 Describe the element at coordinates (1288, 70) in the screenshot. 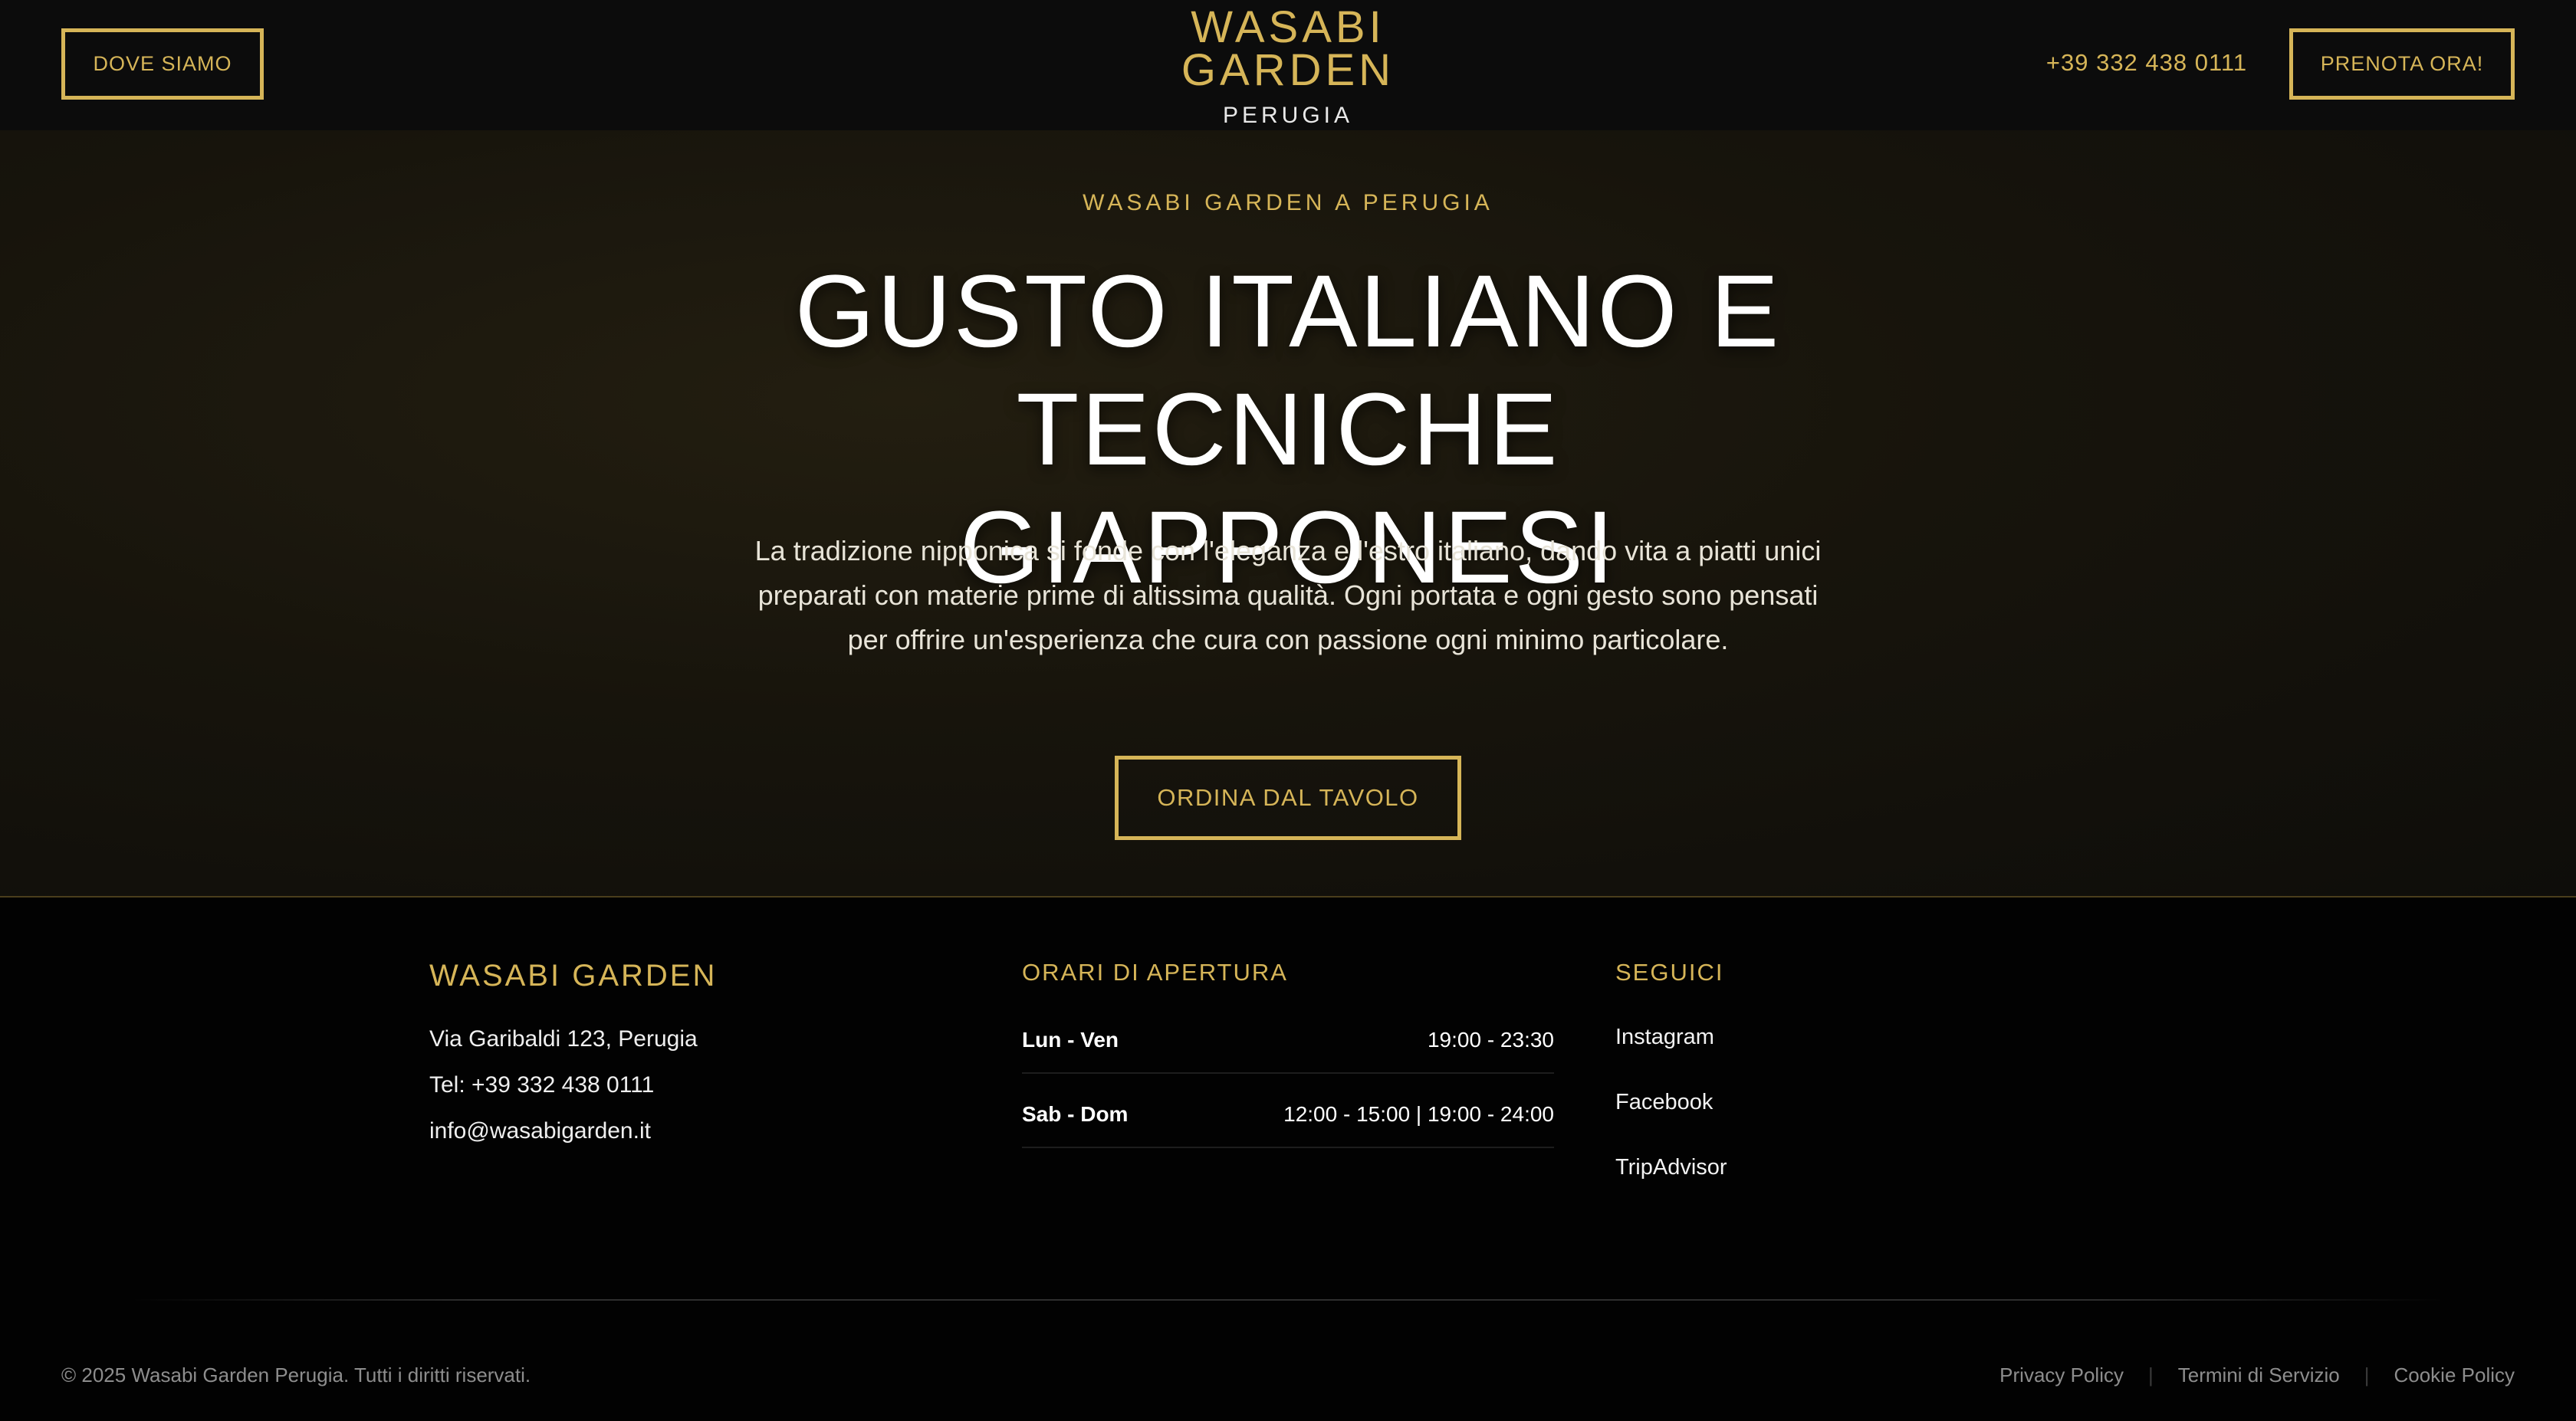

I see `logo-line-2: GARDEN` at that location.